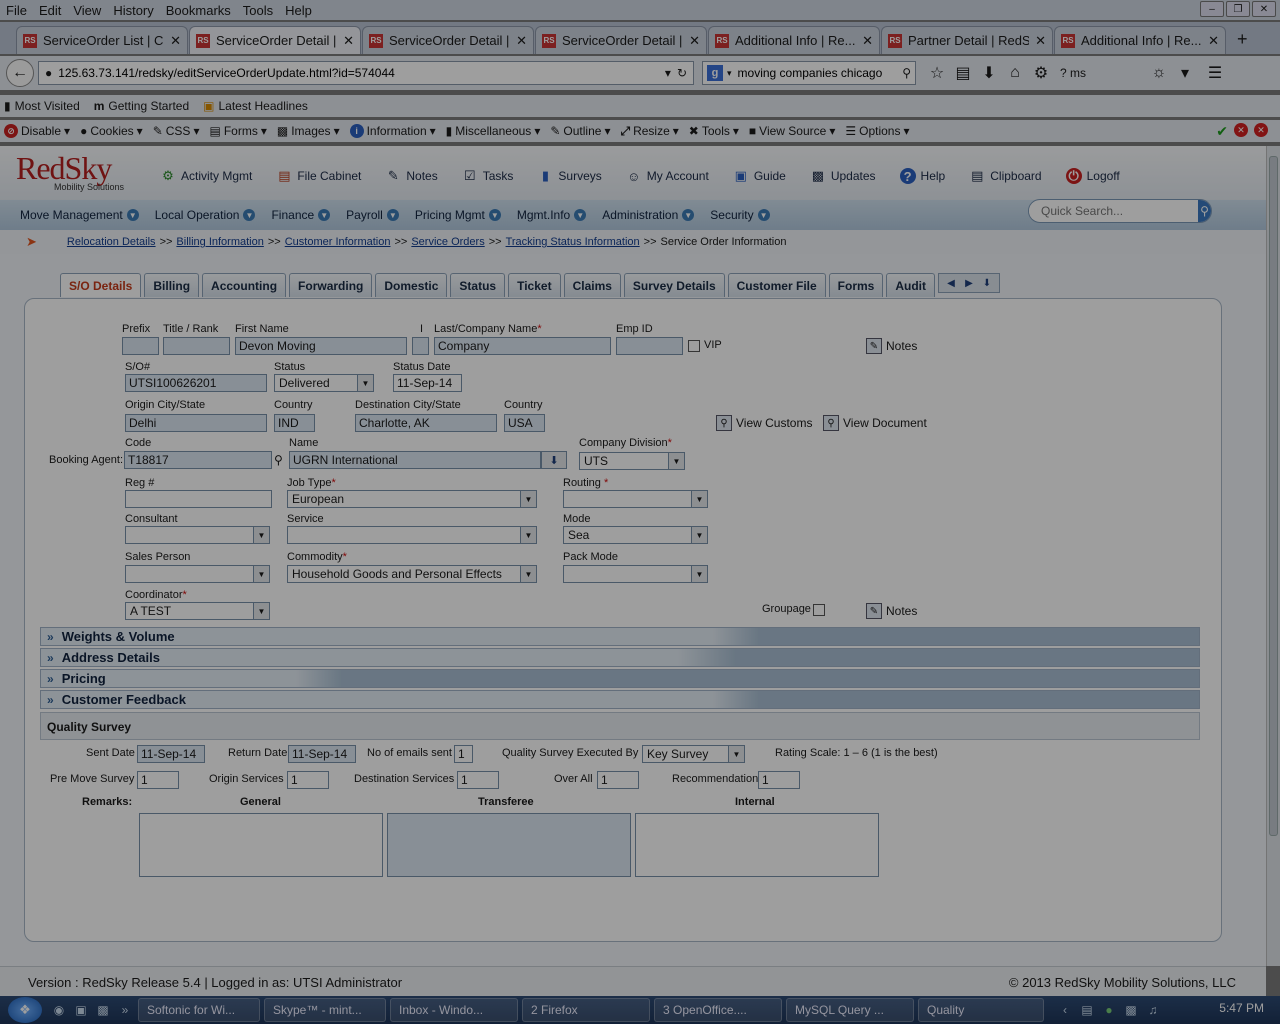  Describe the element at coordinates (1109, 1010) in the screenshot. I see `tray-shield-icon: ●` at that location.